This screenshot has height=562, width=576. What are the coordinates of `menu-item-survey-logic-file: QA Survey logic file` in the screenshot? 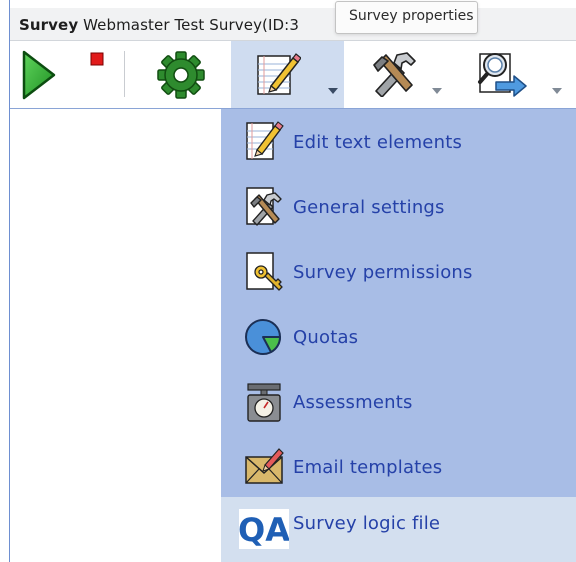 It's located at (398, 529).